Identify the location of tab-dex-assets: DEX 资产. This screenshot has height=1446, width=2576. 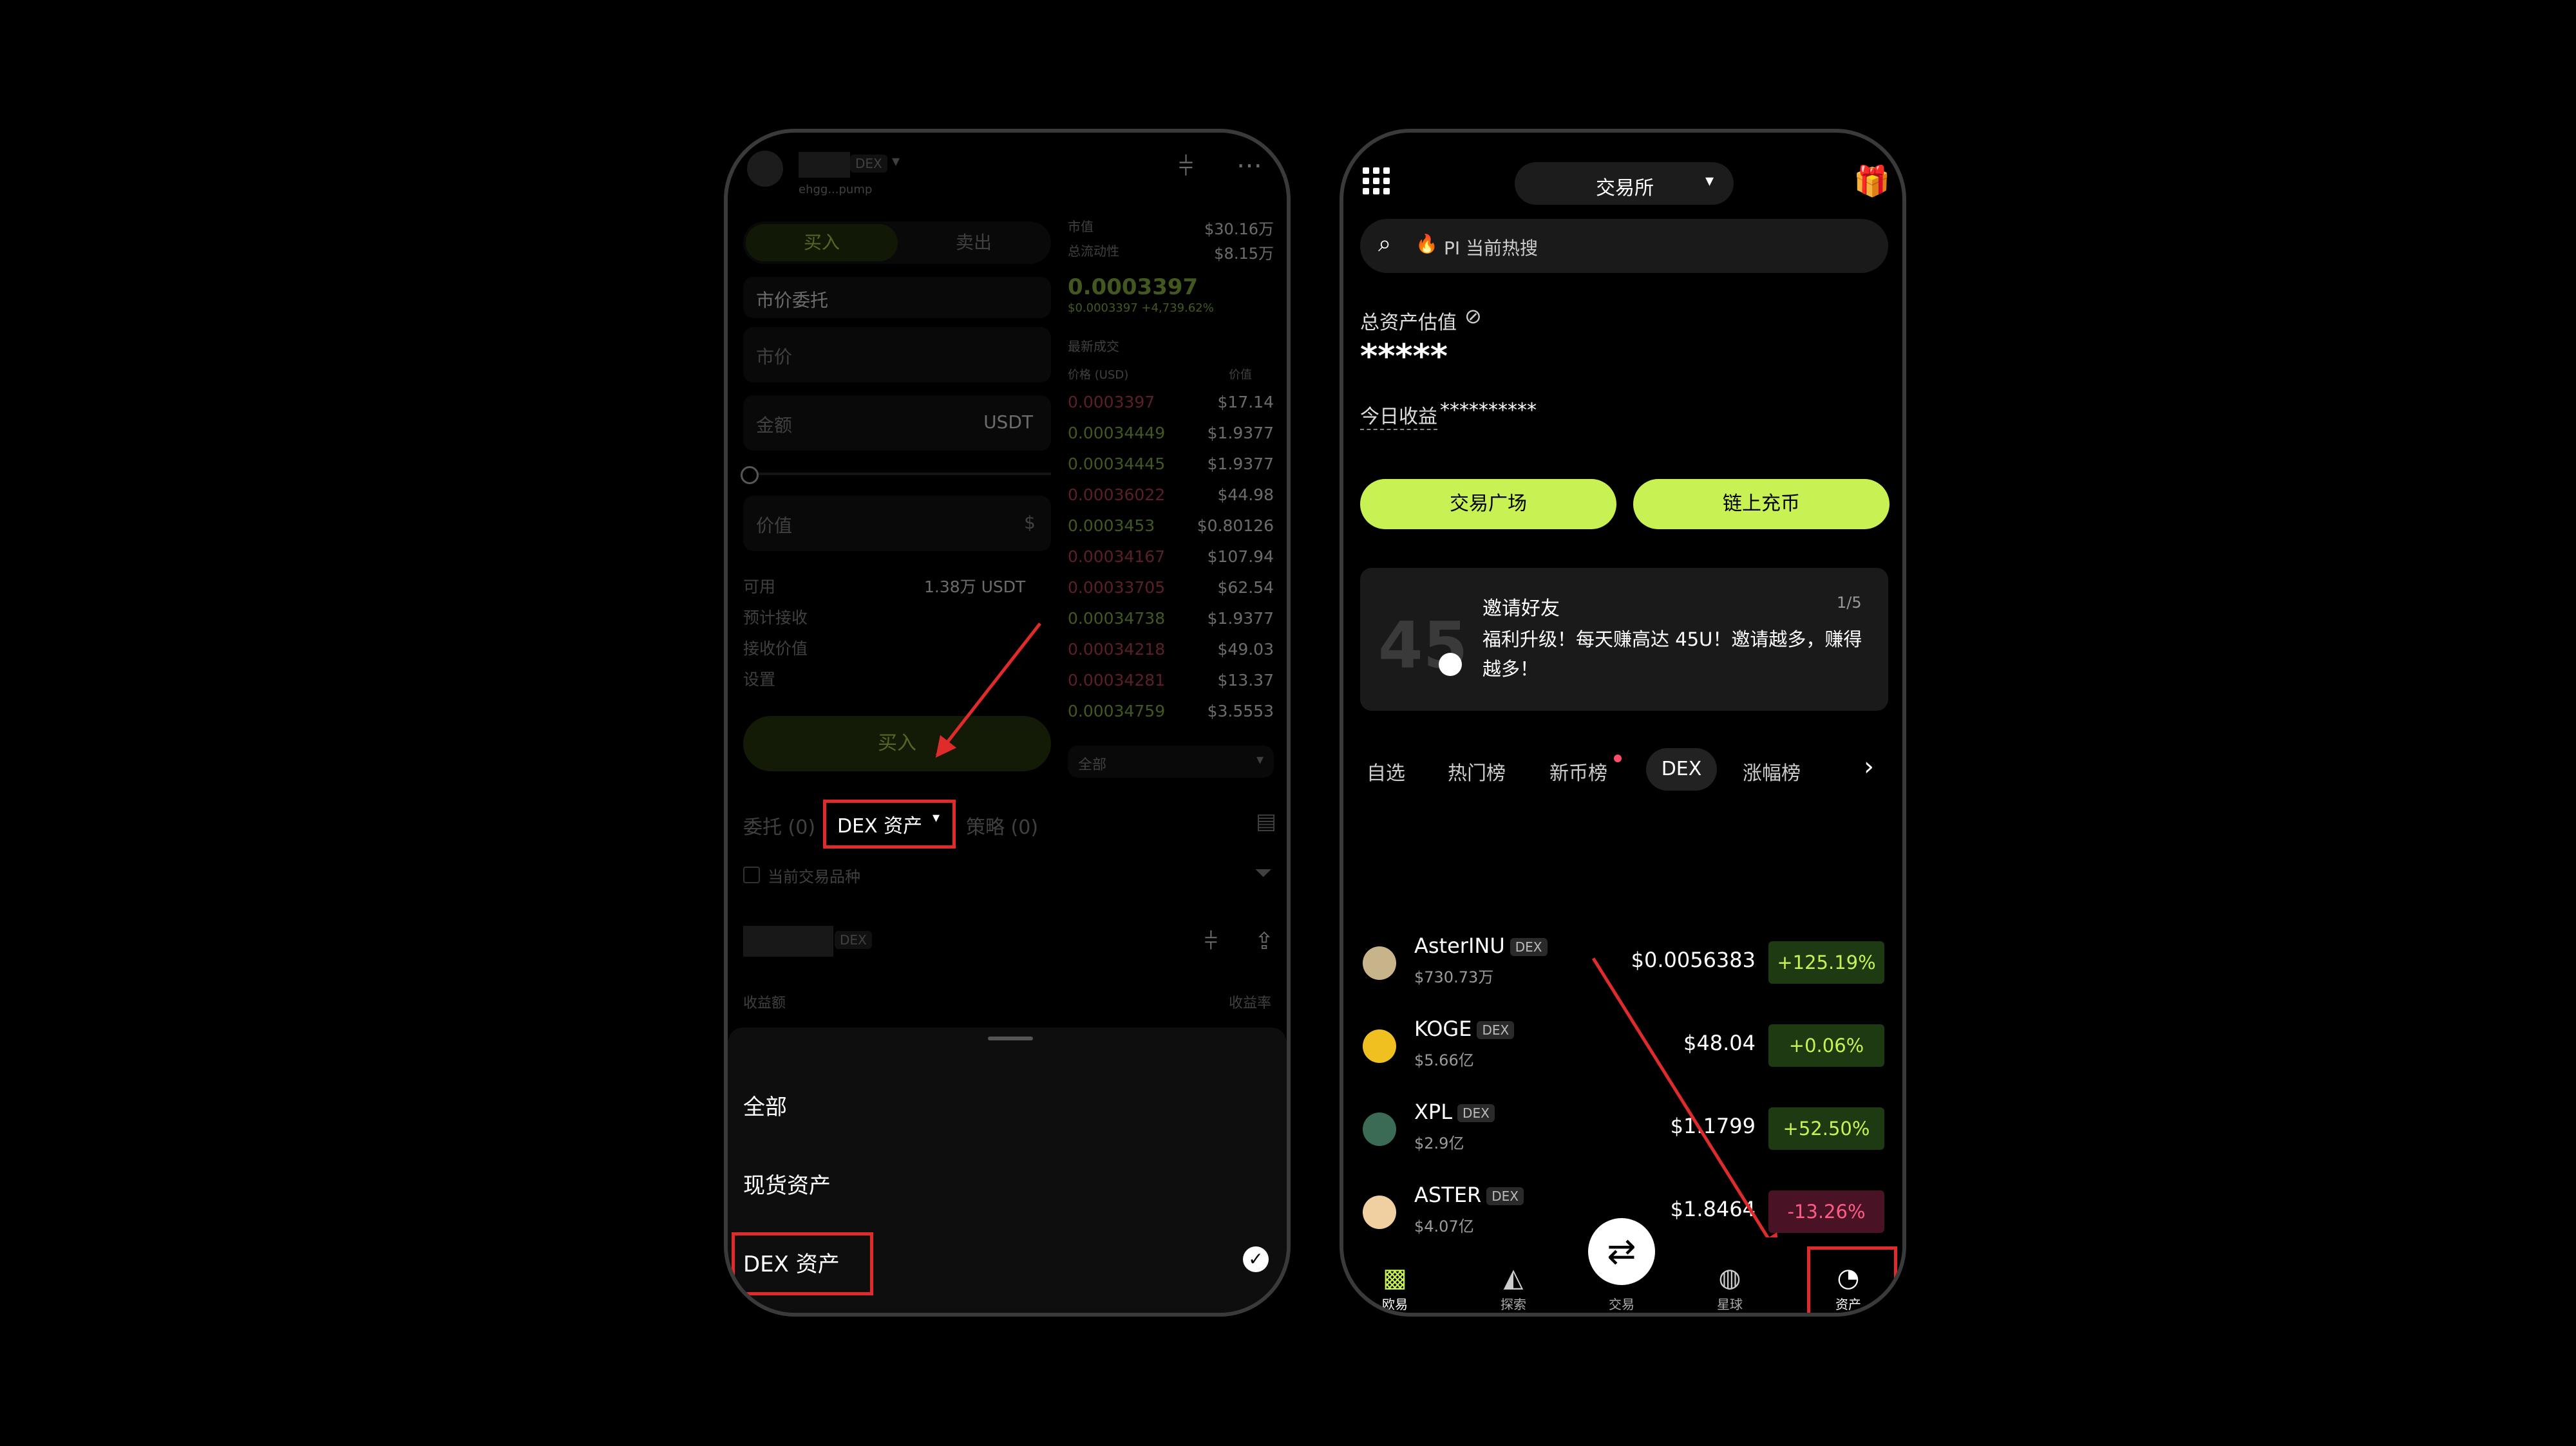
(879, 824).